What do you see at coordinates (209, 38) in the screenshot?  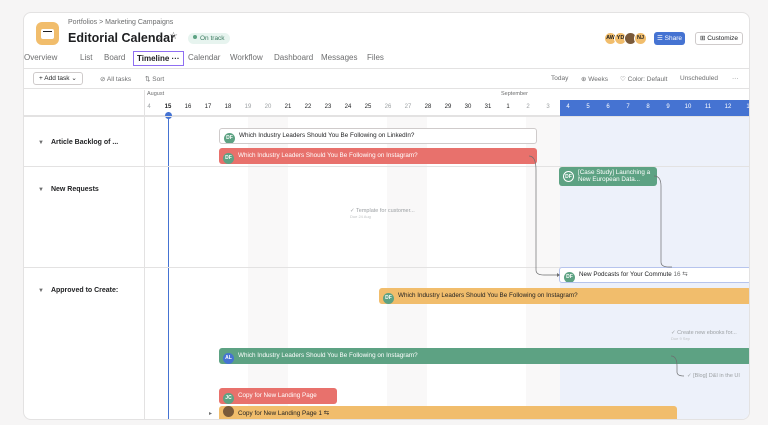 I see `status-badge: On track` at bounding box center [209, 38].